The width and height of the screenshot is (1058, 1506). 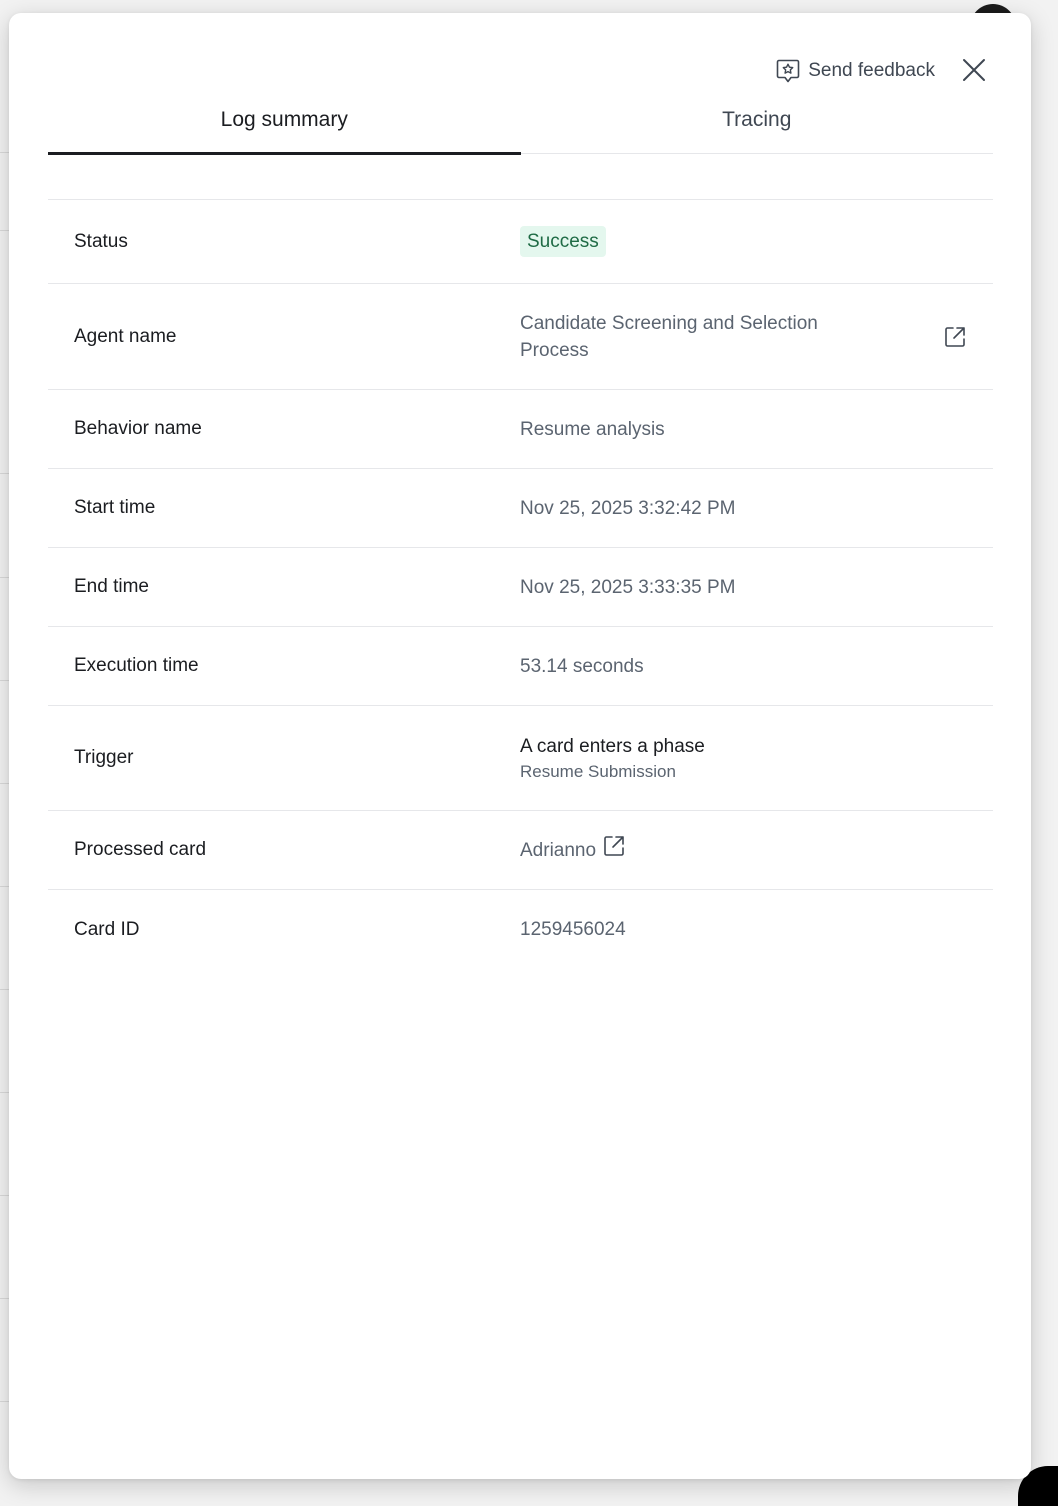 I want to click on tab-log-summary: Log summary, so click(x=284, y=131).